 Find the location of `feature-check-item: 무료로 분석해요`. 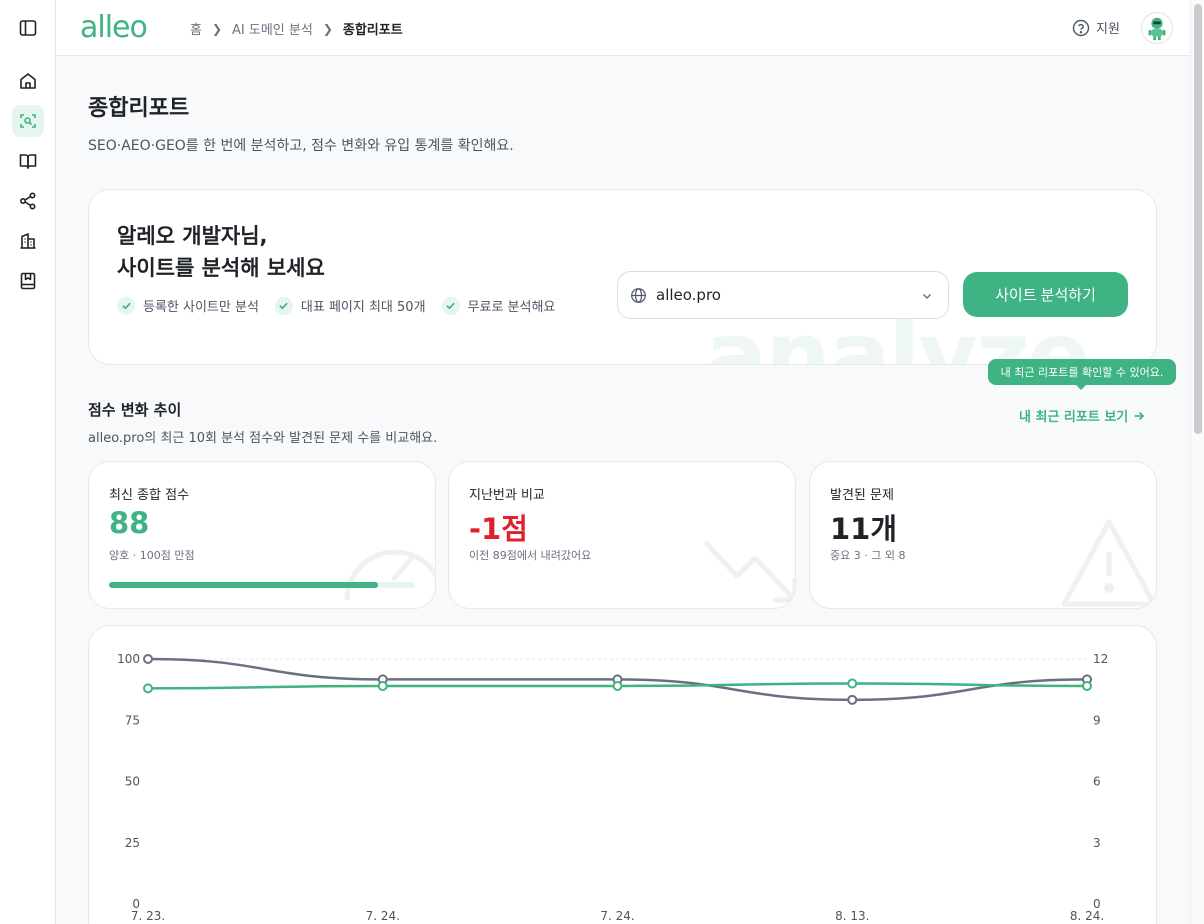

feature-check-item: 무료로 분석해요 is located at coordinates (498, 305).